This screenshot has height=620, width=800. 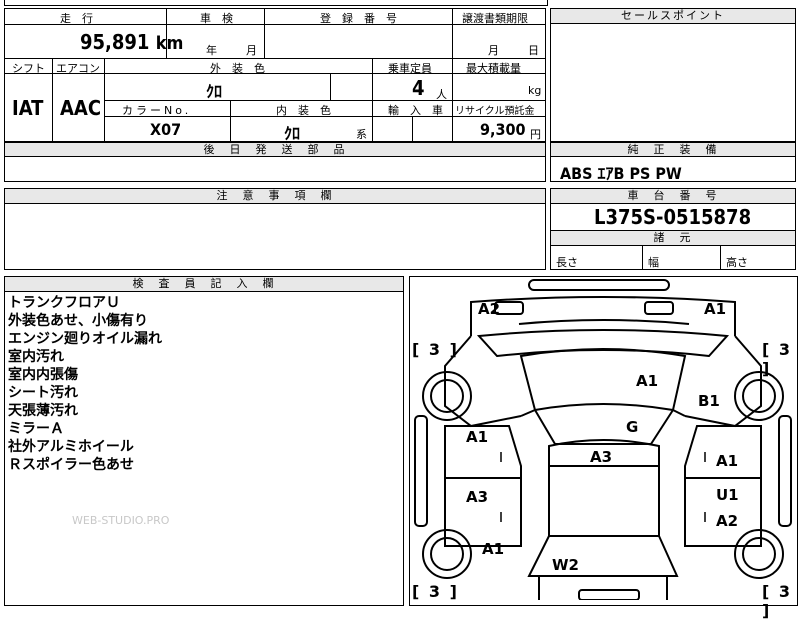 I want to click on sales-point-header: セールスポイント, so click(x=673, y=16).